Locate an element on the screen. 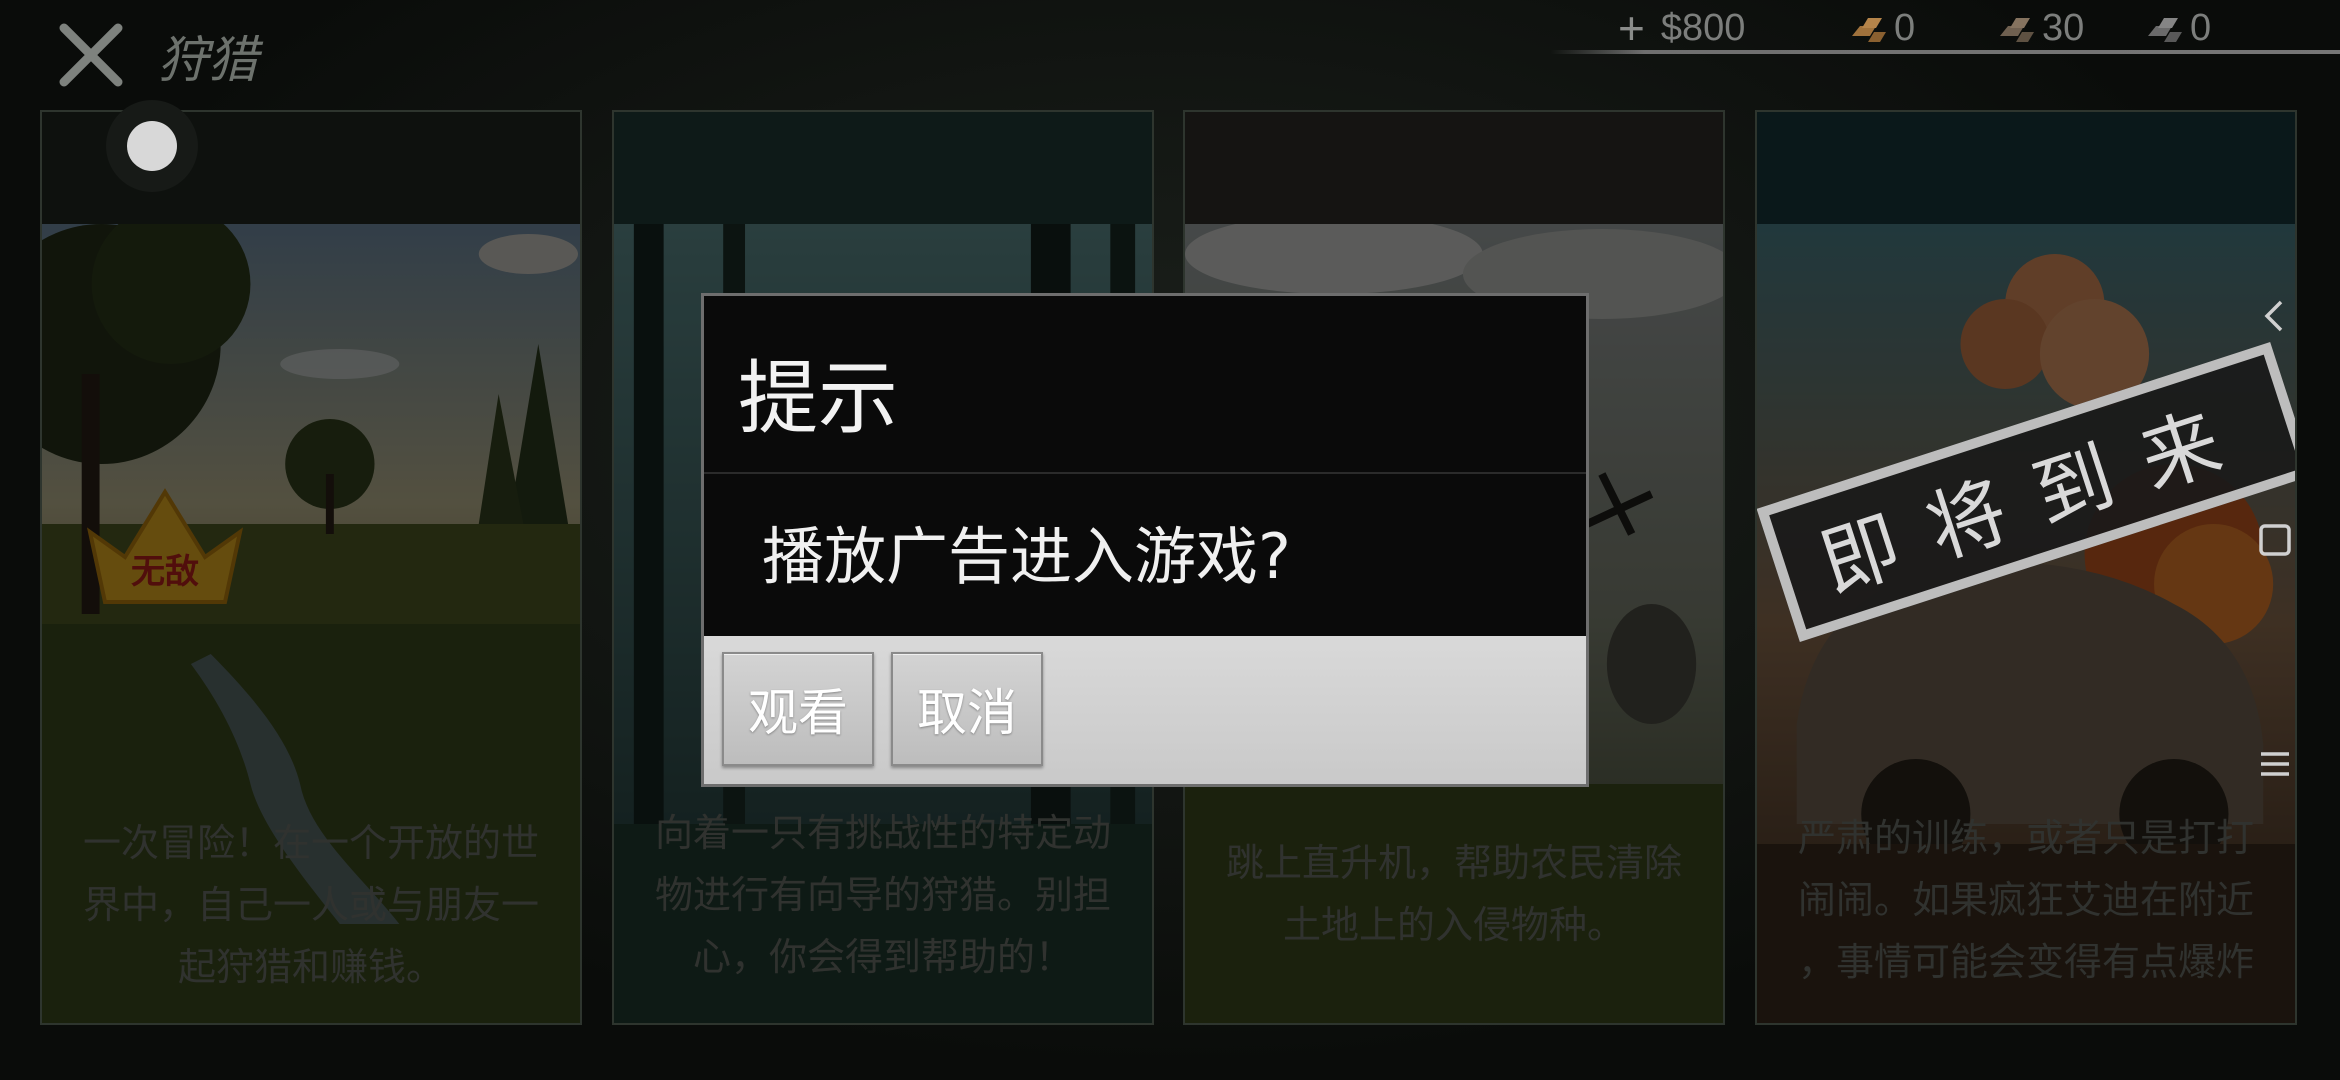 The width and height of the screenshot is (2340, 1080). gold-value: 0 is located at coordinates (1905, 27).